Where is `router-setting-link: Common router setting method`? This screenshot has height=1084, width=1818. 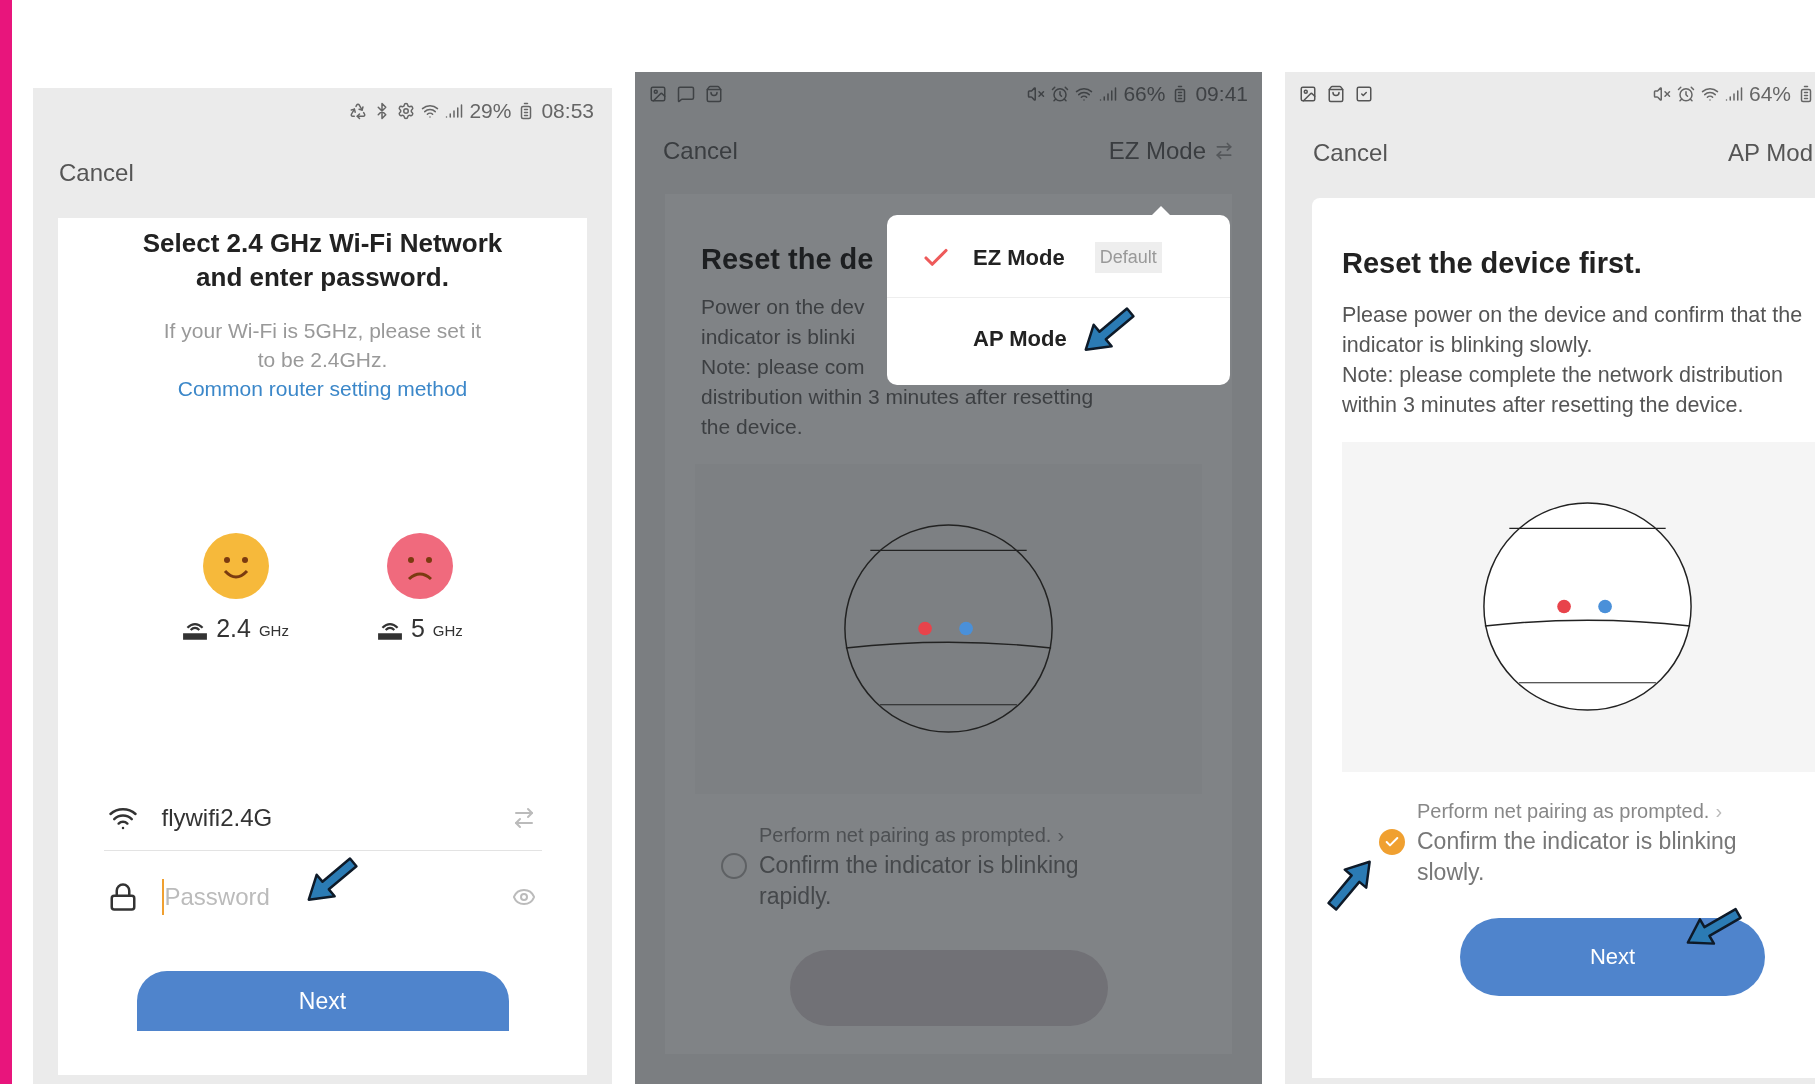 router-setting-link: Common router setting method is located at coordinates (322, 388).